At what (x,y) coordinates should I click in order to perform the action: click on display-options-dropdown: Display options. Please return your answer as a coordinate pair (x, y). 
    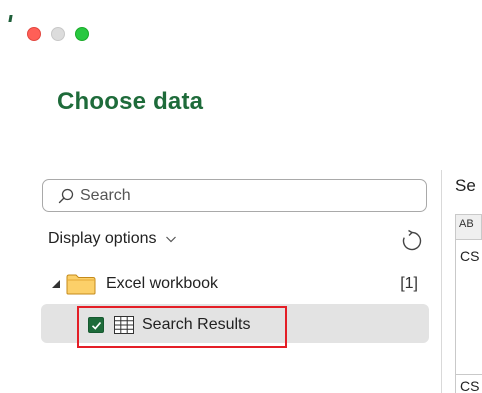
    Looking at the image, I should click on (112, 239).